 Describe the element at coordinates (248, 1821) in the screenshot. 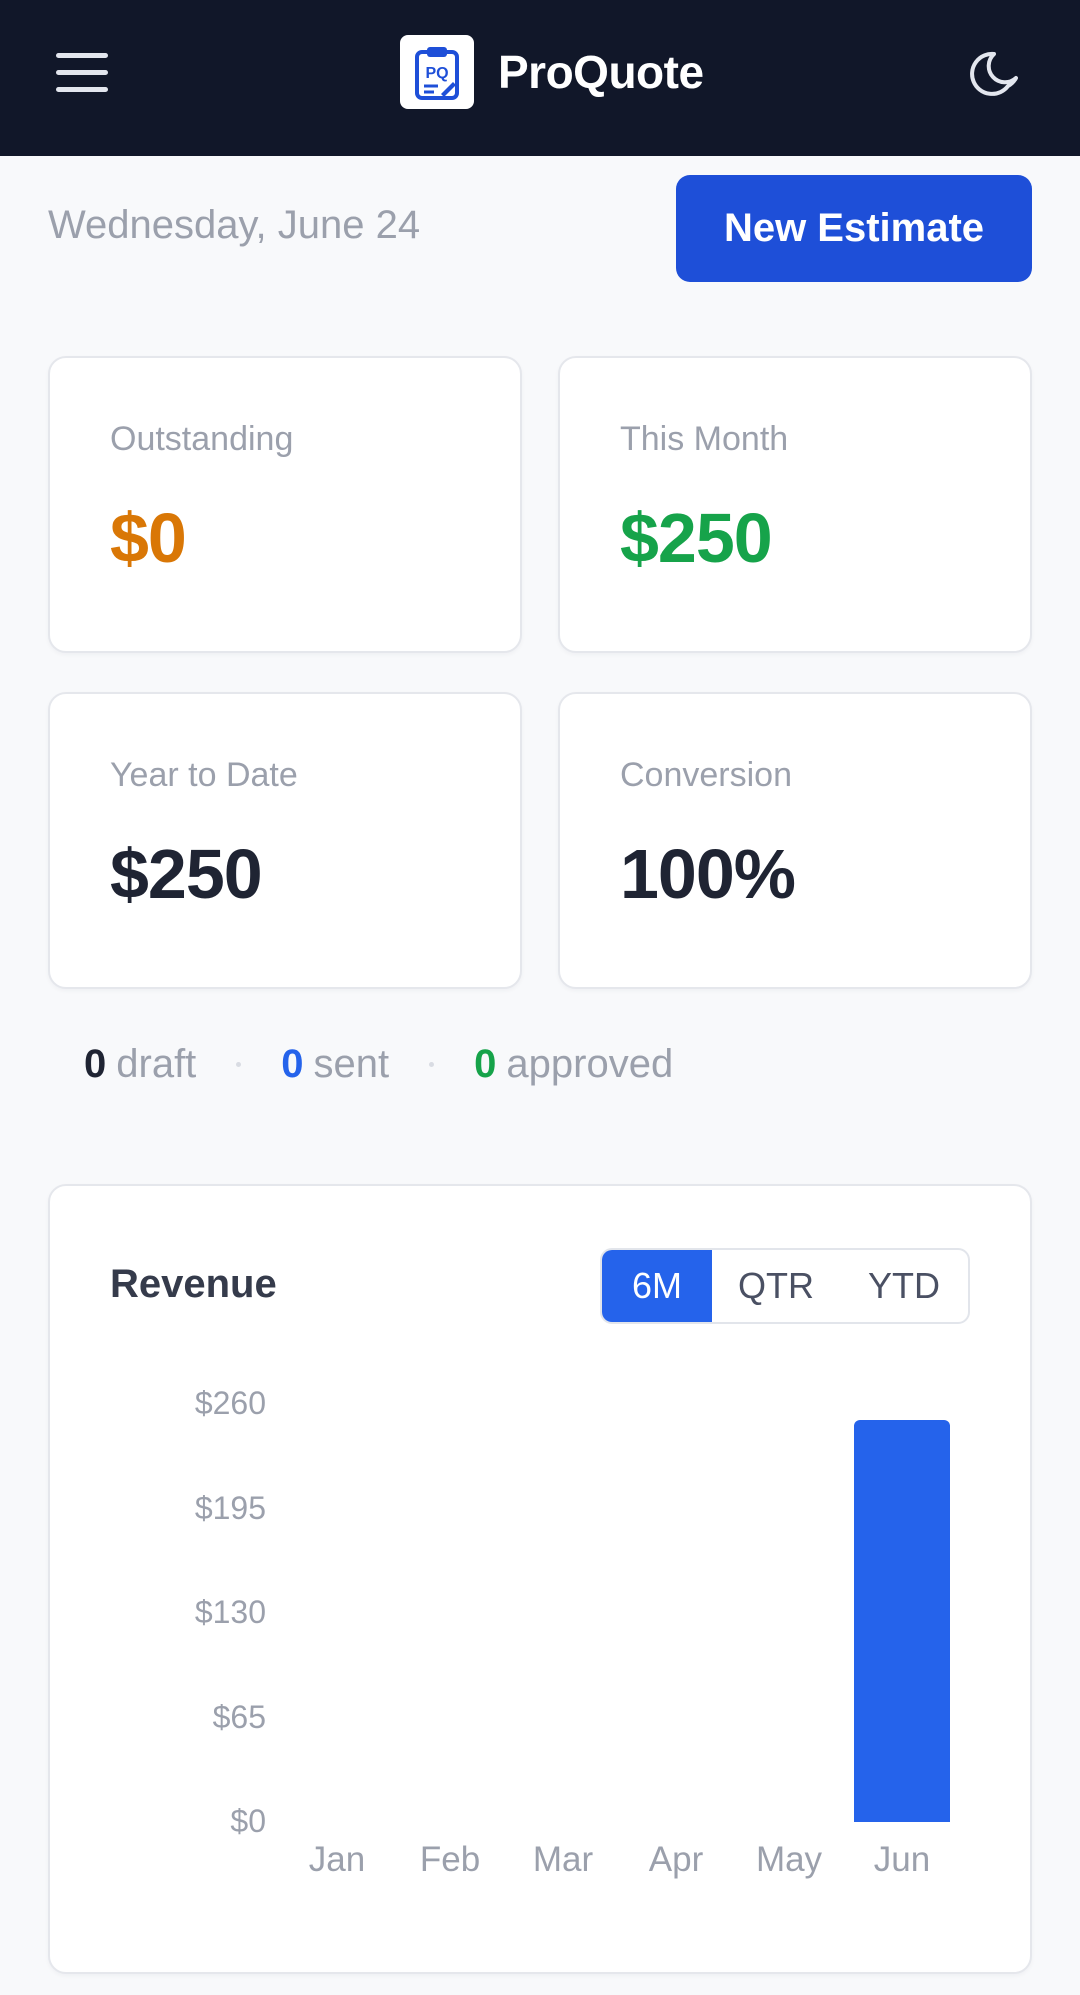

I see `y-tick-label: $0` at that location.